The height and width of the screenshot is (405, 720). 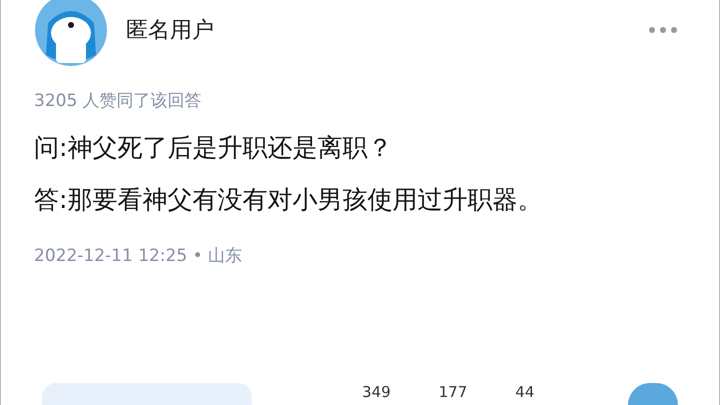 What do you see at coordinates (387, 30) in the screenshot?
I see `author-name: 匿名用户` at bounding box center [387, 30].